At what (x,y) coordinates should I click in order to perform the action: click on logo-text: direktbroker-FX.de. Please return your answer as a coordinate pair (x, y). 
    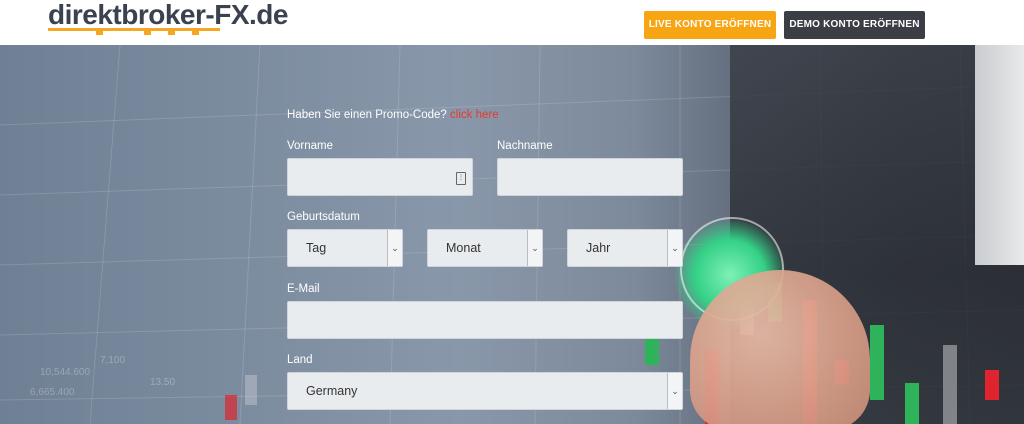
    Looking at the image, I should click on (168, 15).